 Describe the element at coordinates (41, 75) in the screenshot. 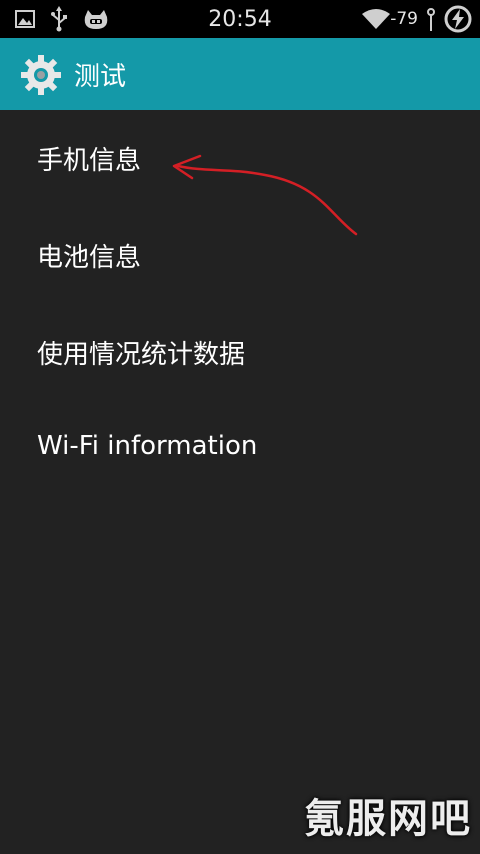

I see `gear-icon` at that location.